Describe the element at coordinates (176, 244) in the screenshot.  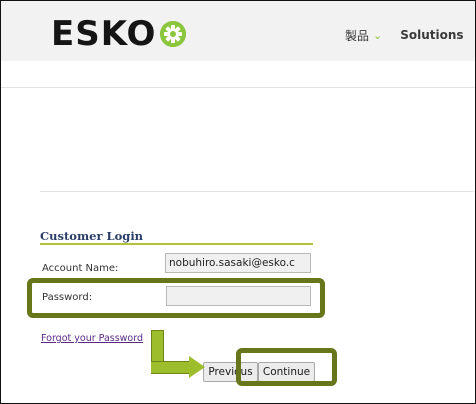
I see `login-title-underline` at that location.